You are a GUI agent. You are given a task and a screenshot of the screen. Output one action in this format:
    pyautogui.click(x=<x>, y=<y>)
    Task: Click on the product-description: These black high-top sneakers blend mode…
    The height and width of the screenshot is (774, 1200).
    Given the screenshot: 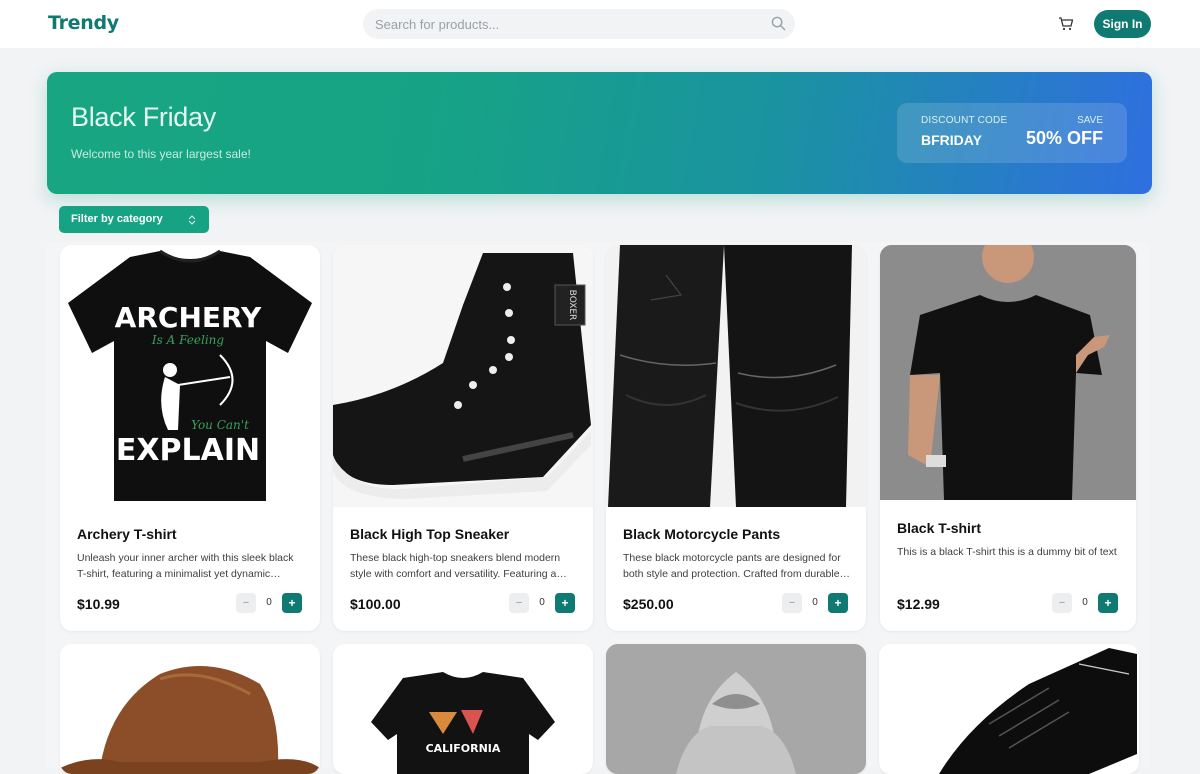 What is the action you would take?
    pyautogui.click(x=455, y=566)
    